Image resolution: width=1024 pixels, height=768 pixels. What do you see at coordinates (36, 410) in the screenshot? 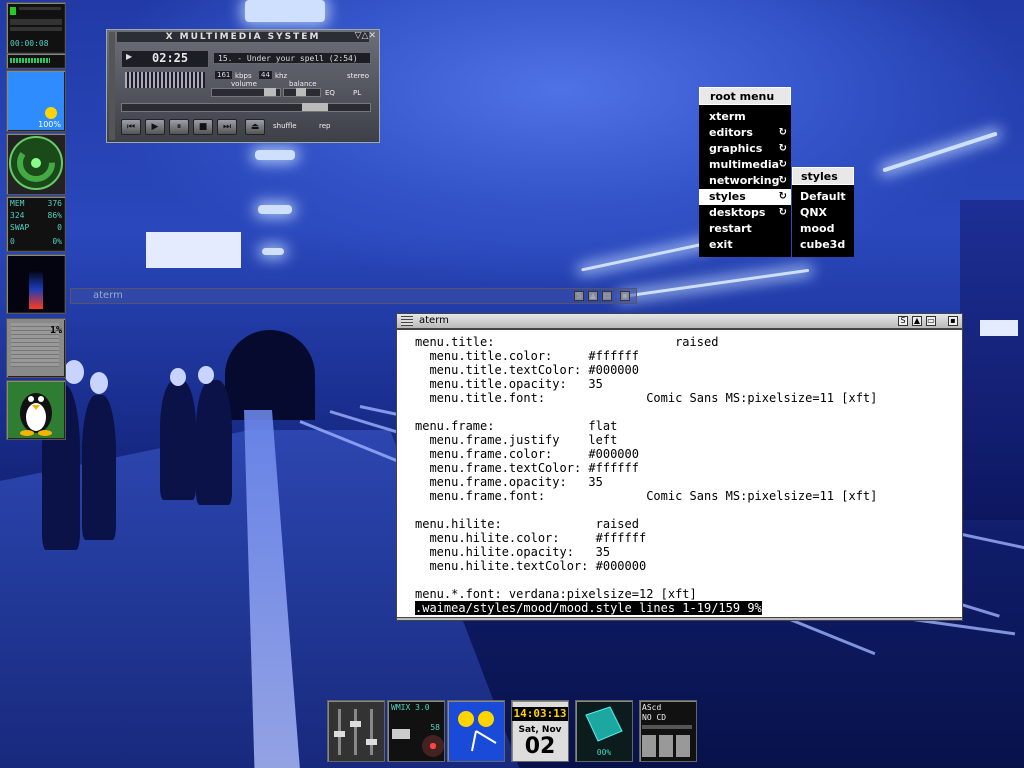
I see `dockapp-tux` at bounding box center [36, 410].